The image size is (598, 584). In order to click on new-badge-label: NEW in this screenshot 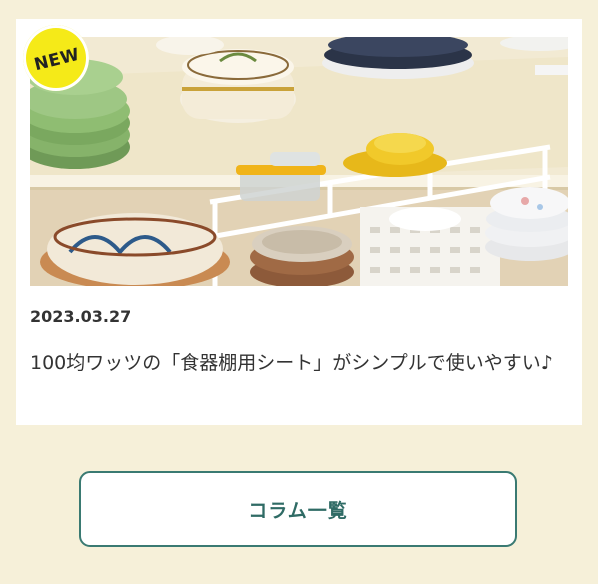, I will do `click(57, 60)`.